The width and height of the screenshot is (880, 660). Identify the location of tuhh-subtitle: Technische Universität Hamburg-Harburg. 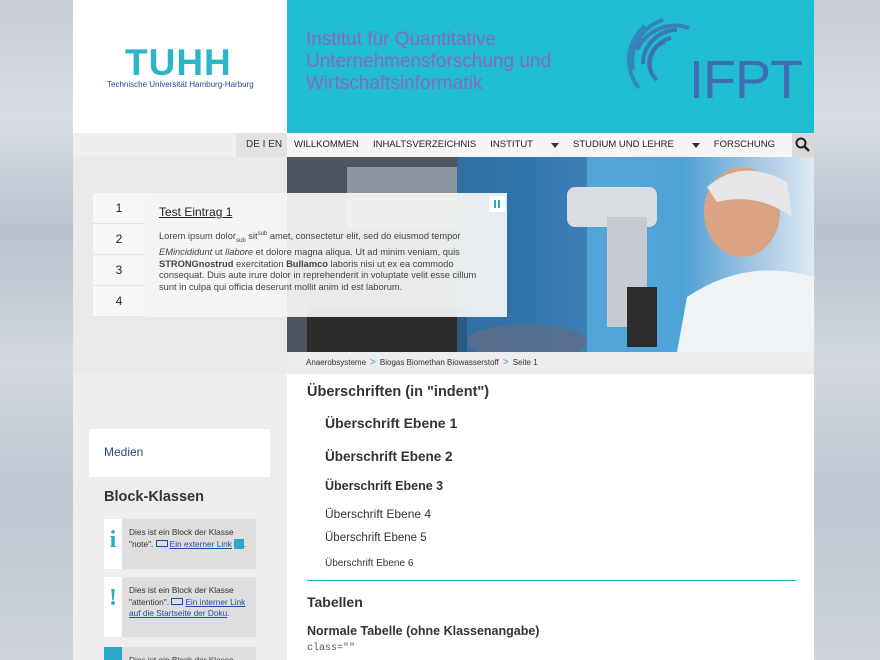
(180, 84).